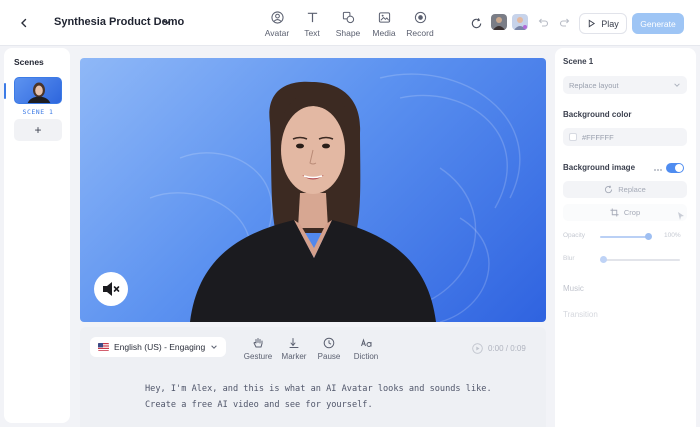 This screenshot has width=700, height=427. Describe the element at coordinates (5, 91) in the screenshot. I see `active-scene-indicator` at that location.